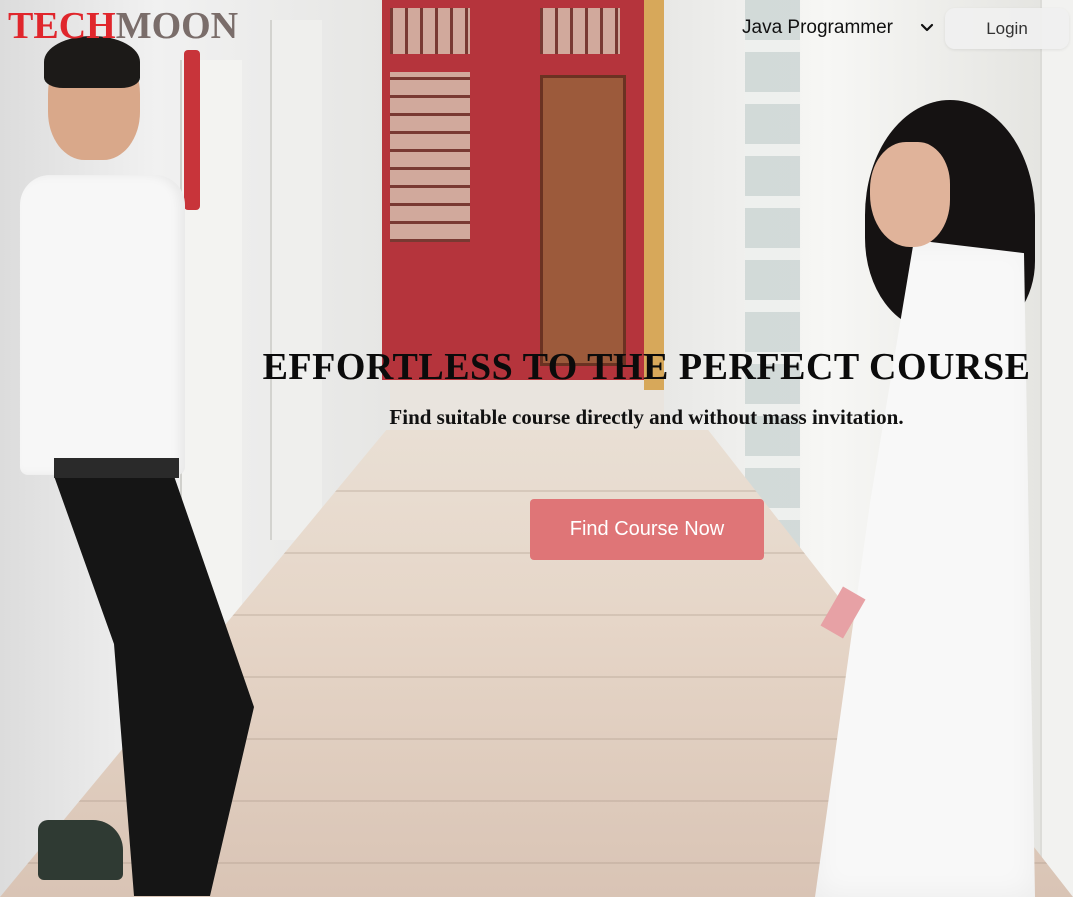 The width and height of the screenshot is (1073, 897). I want to click on brand-logo: TECHMOON, so click(123, 26).